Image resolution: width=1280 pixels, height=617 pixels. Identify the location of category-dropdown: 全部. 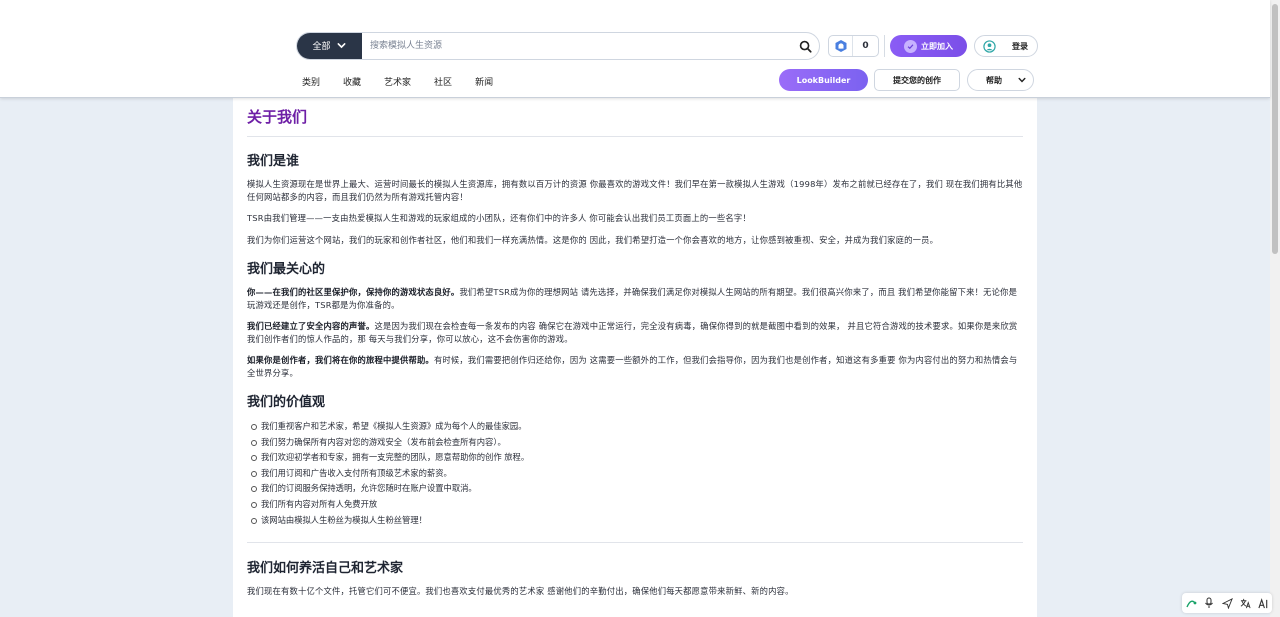
(329, 46).